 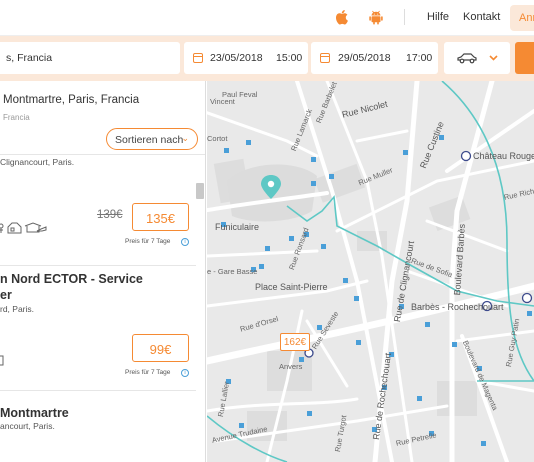 What do you see at coordinates (71, 100) in the screenshot?
I see `results-title: Montmartre, Paris, Francia` at bounding box center [71, 100].